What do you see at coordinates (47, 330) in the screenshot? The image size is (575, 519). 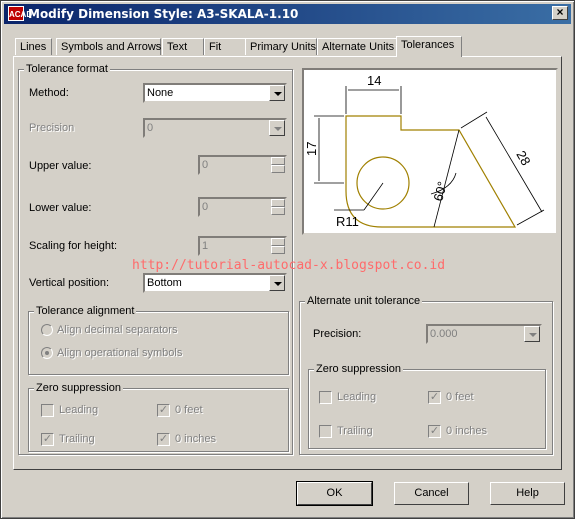 I see `align-decimal-radio` at bounding box center [47, 330].